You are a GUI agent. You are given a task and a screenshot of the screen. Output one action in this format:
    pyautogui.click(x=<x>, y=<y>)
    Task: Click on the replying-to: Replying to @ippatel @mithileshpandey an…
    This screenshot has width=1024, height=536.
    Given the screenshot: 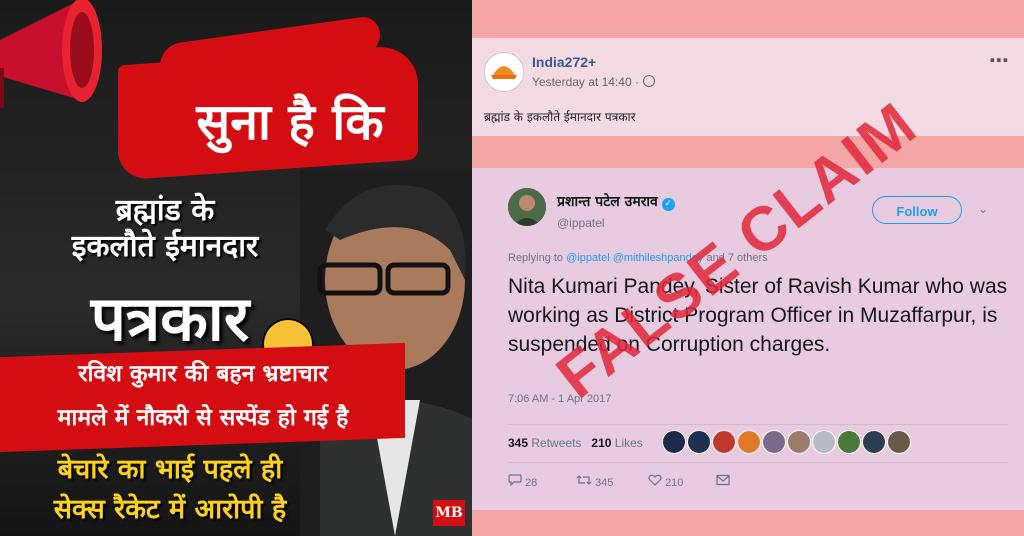 What is the action you would take?
    pyautogui.click(x=638, y=258)
    